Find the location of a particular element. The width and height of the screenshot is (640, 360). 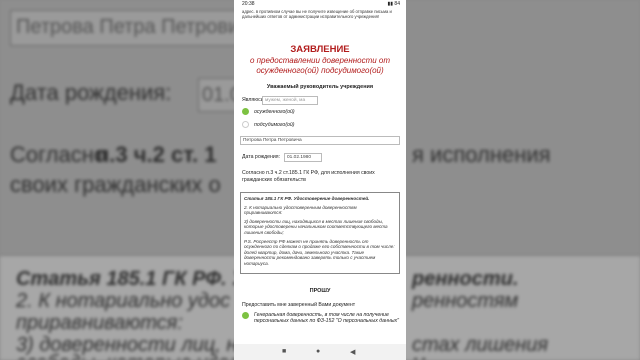

bg-p4b: стах лишения is located at coordinates (480, 345).